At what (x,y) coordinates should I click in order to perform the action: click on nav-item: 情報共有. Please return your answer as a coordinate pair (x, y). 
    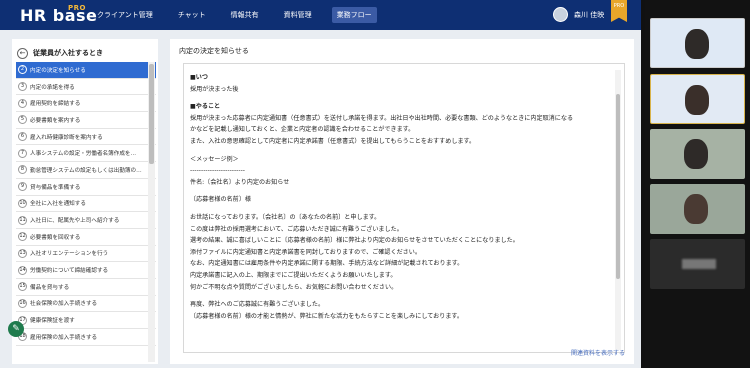
    Looking at the image, I should click on (245, 15).